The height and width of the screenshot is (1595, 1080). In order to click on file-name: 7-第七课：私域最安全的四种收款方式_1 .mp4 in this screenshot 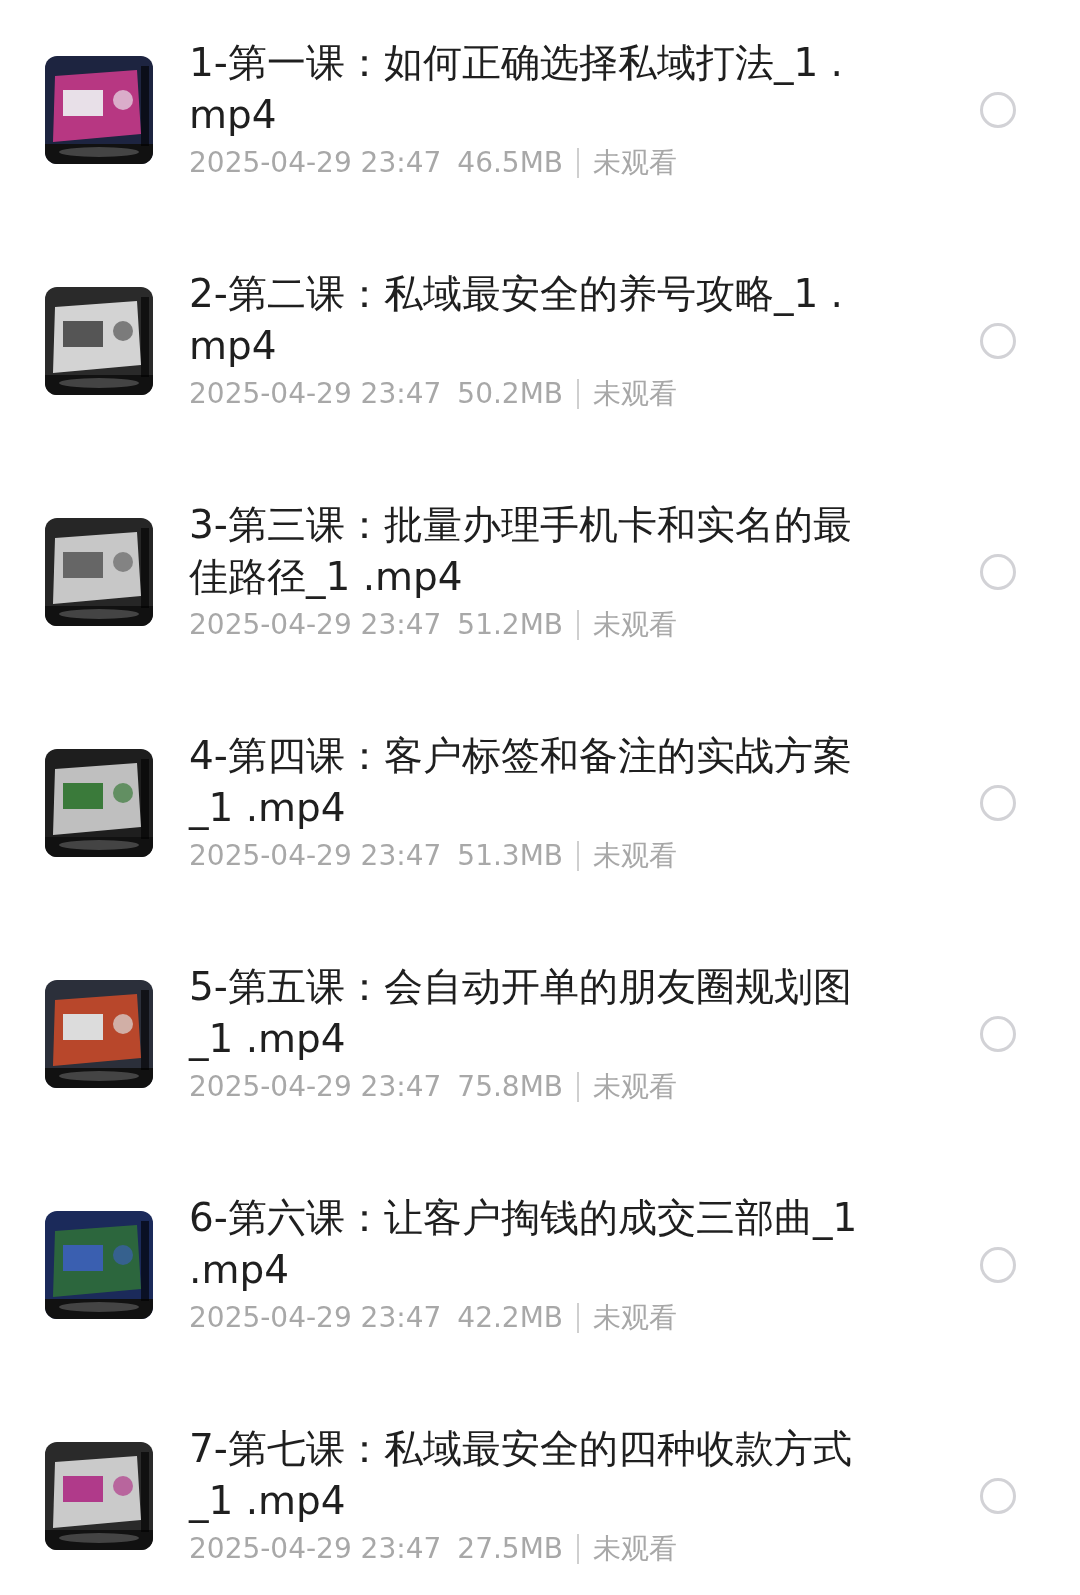, I will do `click(529, 1474)`.